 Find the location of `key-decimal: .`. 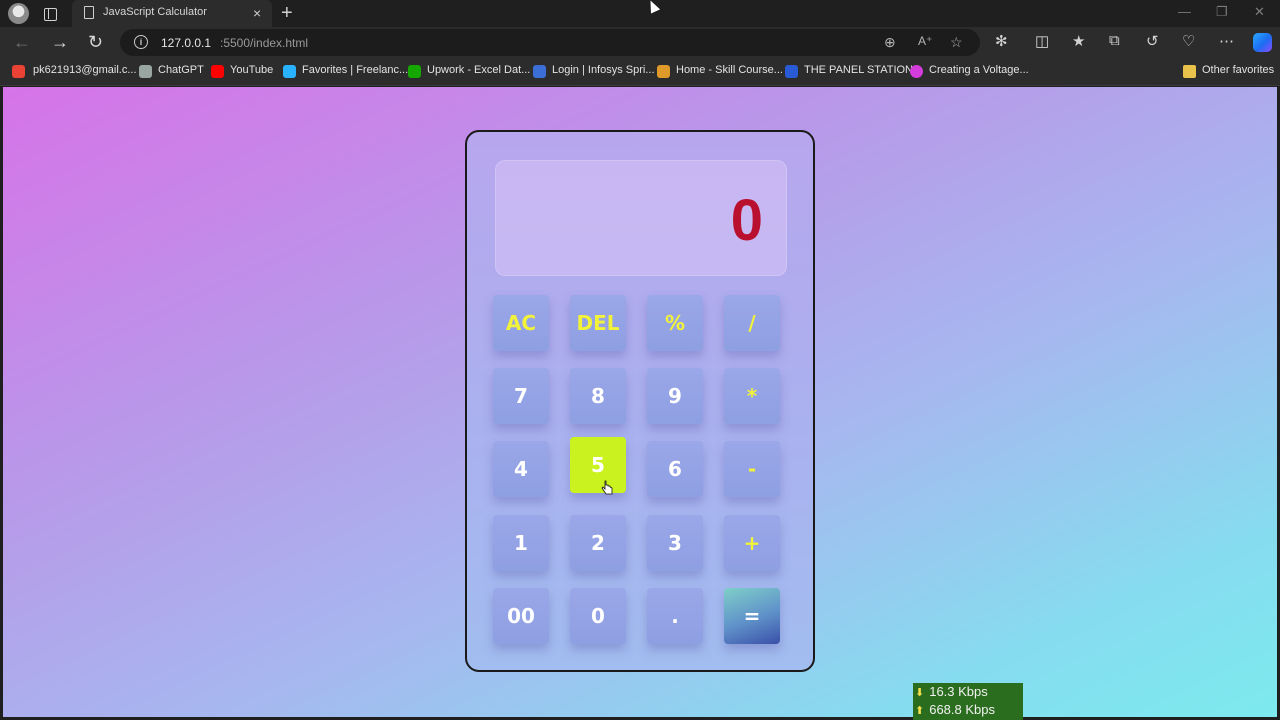

key-decimal: . is located at coordinates (675, 616).